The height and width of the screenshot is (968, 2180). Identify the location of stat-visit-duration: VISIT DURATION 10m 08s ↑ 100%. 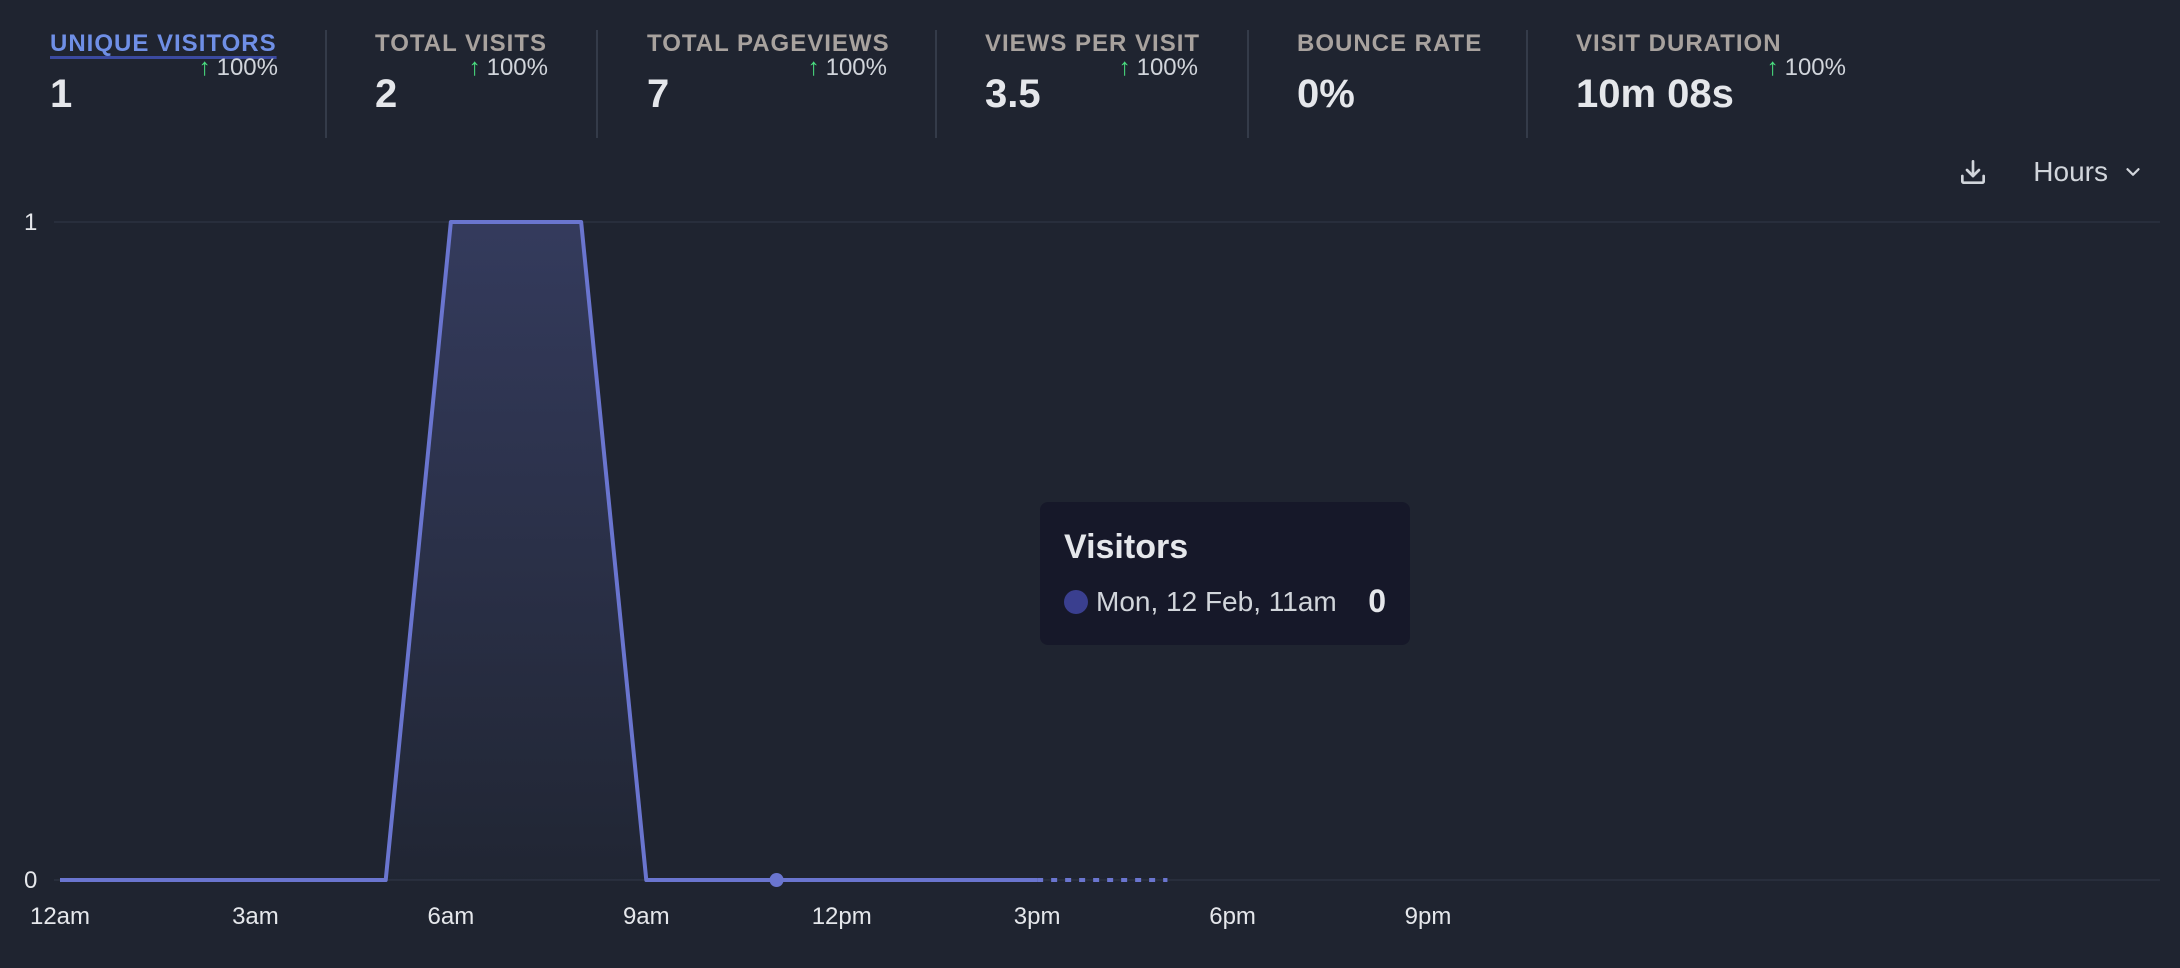
(1711, 84).